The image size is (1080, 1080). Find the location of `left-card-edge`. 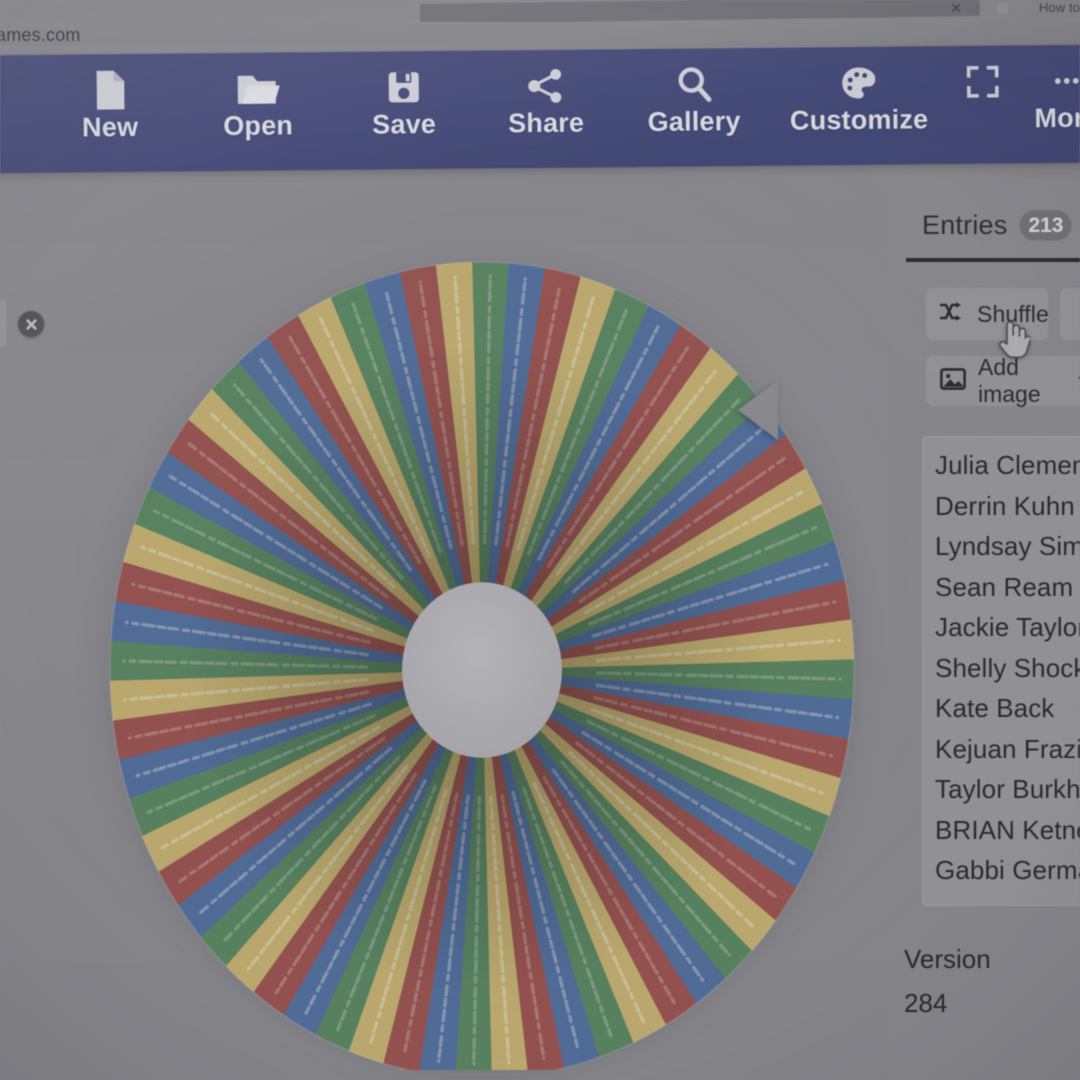

left-card-edge is located at coordinates (3, 323).